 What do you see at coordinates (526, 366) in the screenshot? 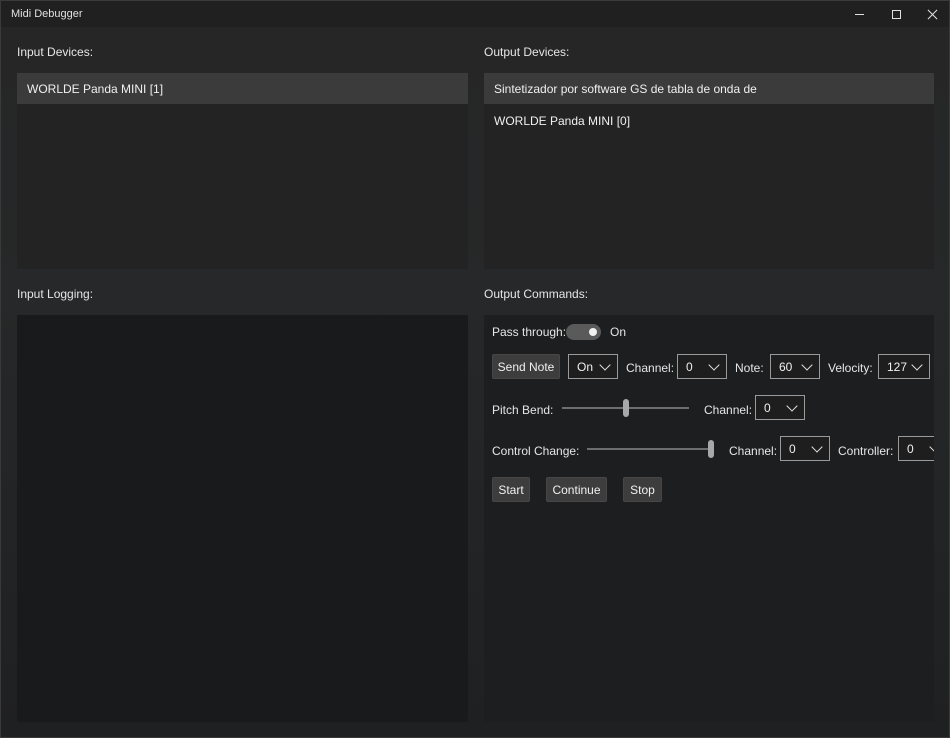
I see `send-note-button: Send Note` at bounding box center [526, 366].